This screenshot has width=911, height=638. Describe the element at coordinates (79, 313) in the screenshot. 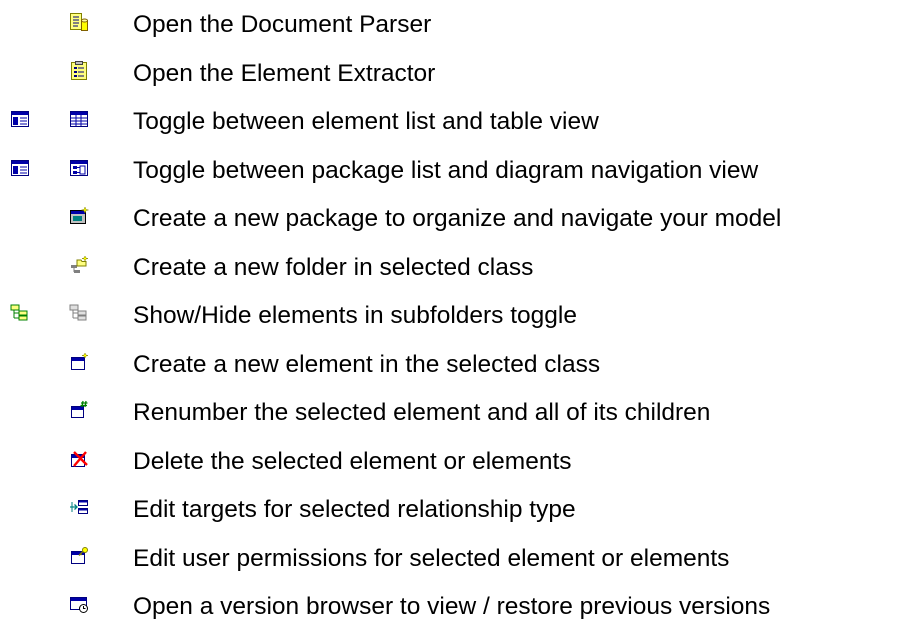

I see `subfolders-hide-icon` at that location.